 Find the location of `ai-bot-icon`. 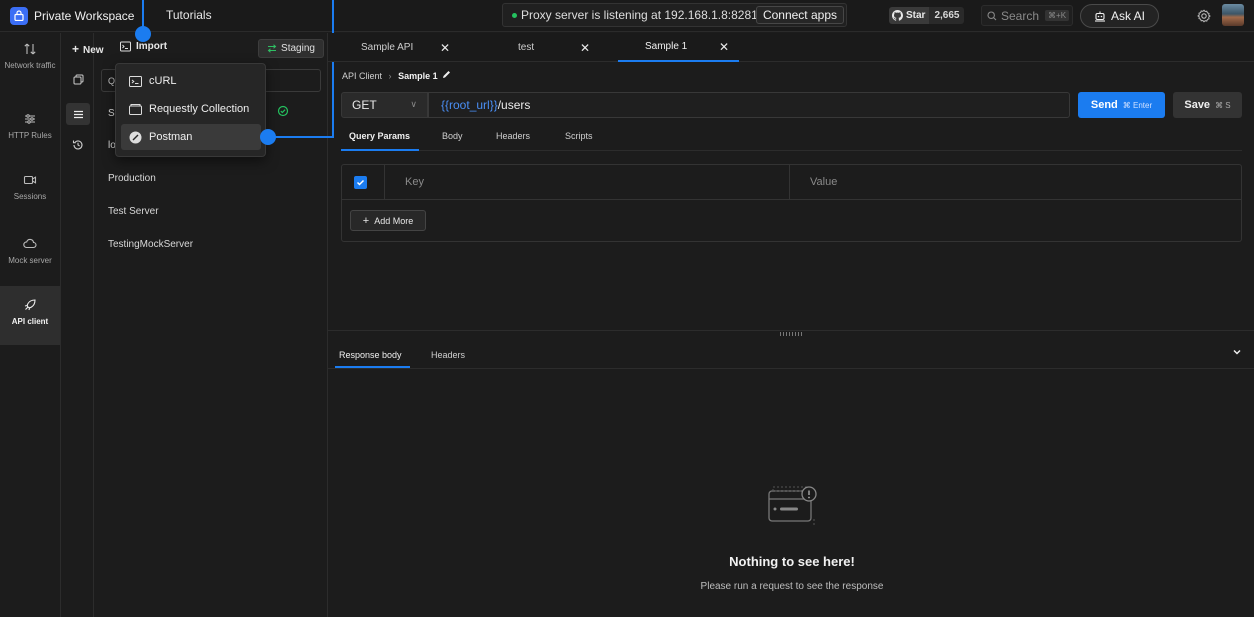

ai-bot-icon is located at coordinates (1099, 16).